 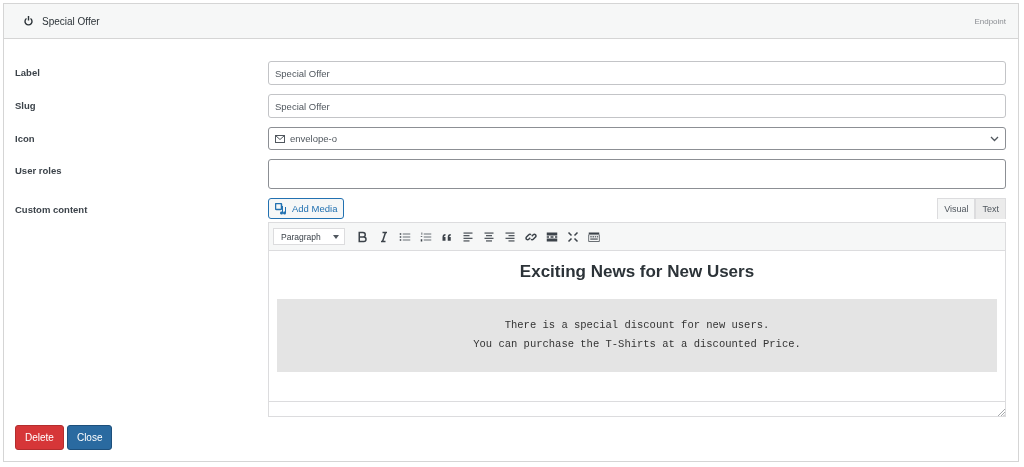 I want to click on preformatted-line: There is a special discount for new users., so click(x=637, y=325).